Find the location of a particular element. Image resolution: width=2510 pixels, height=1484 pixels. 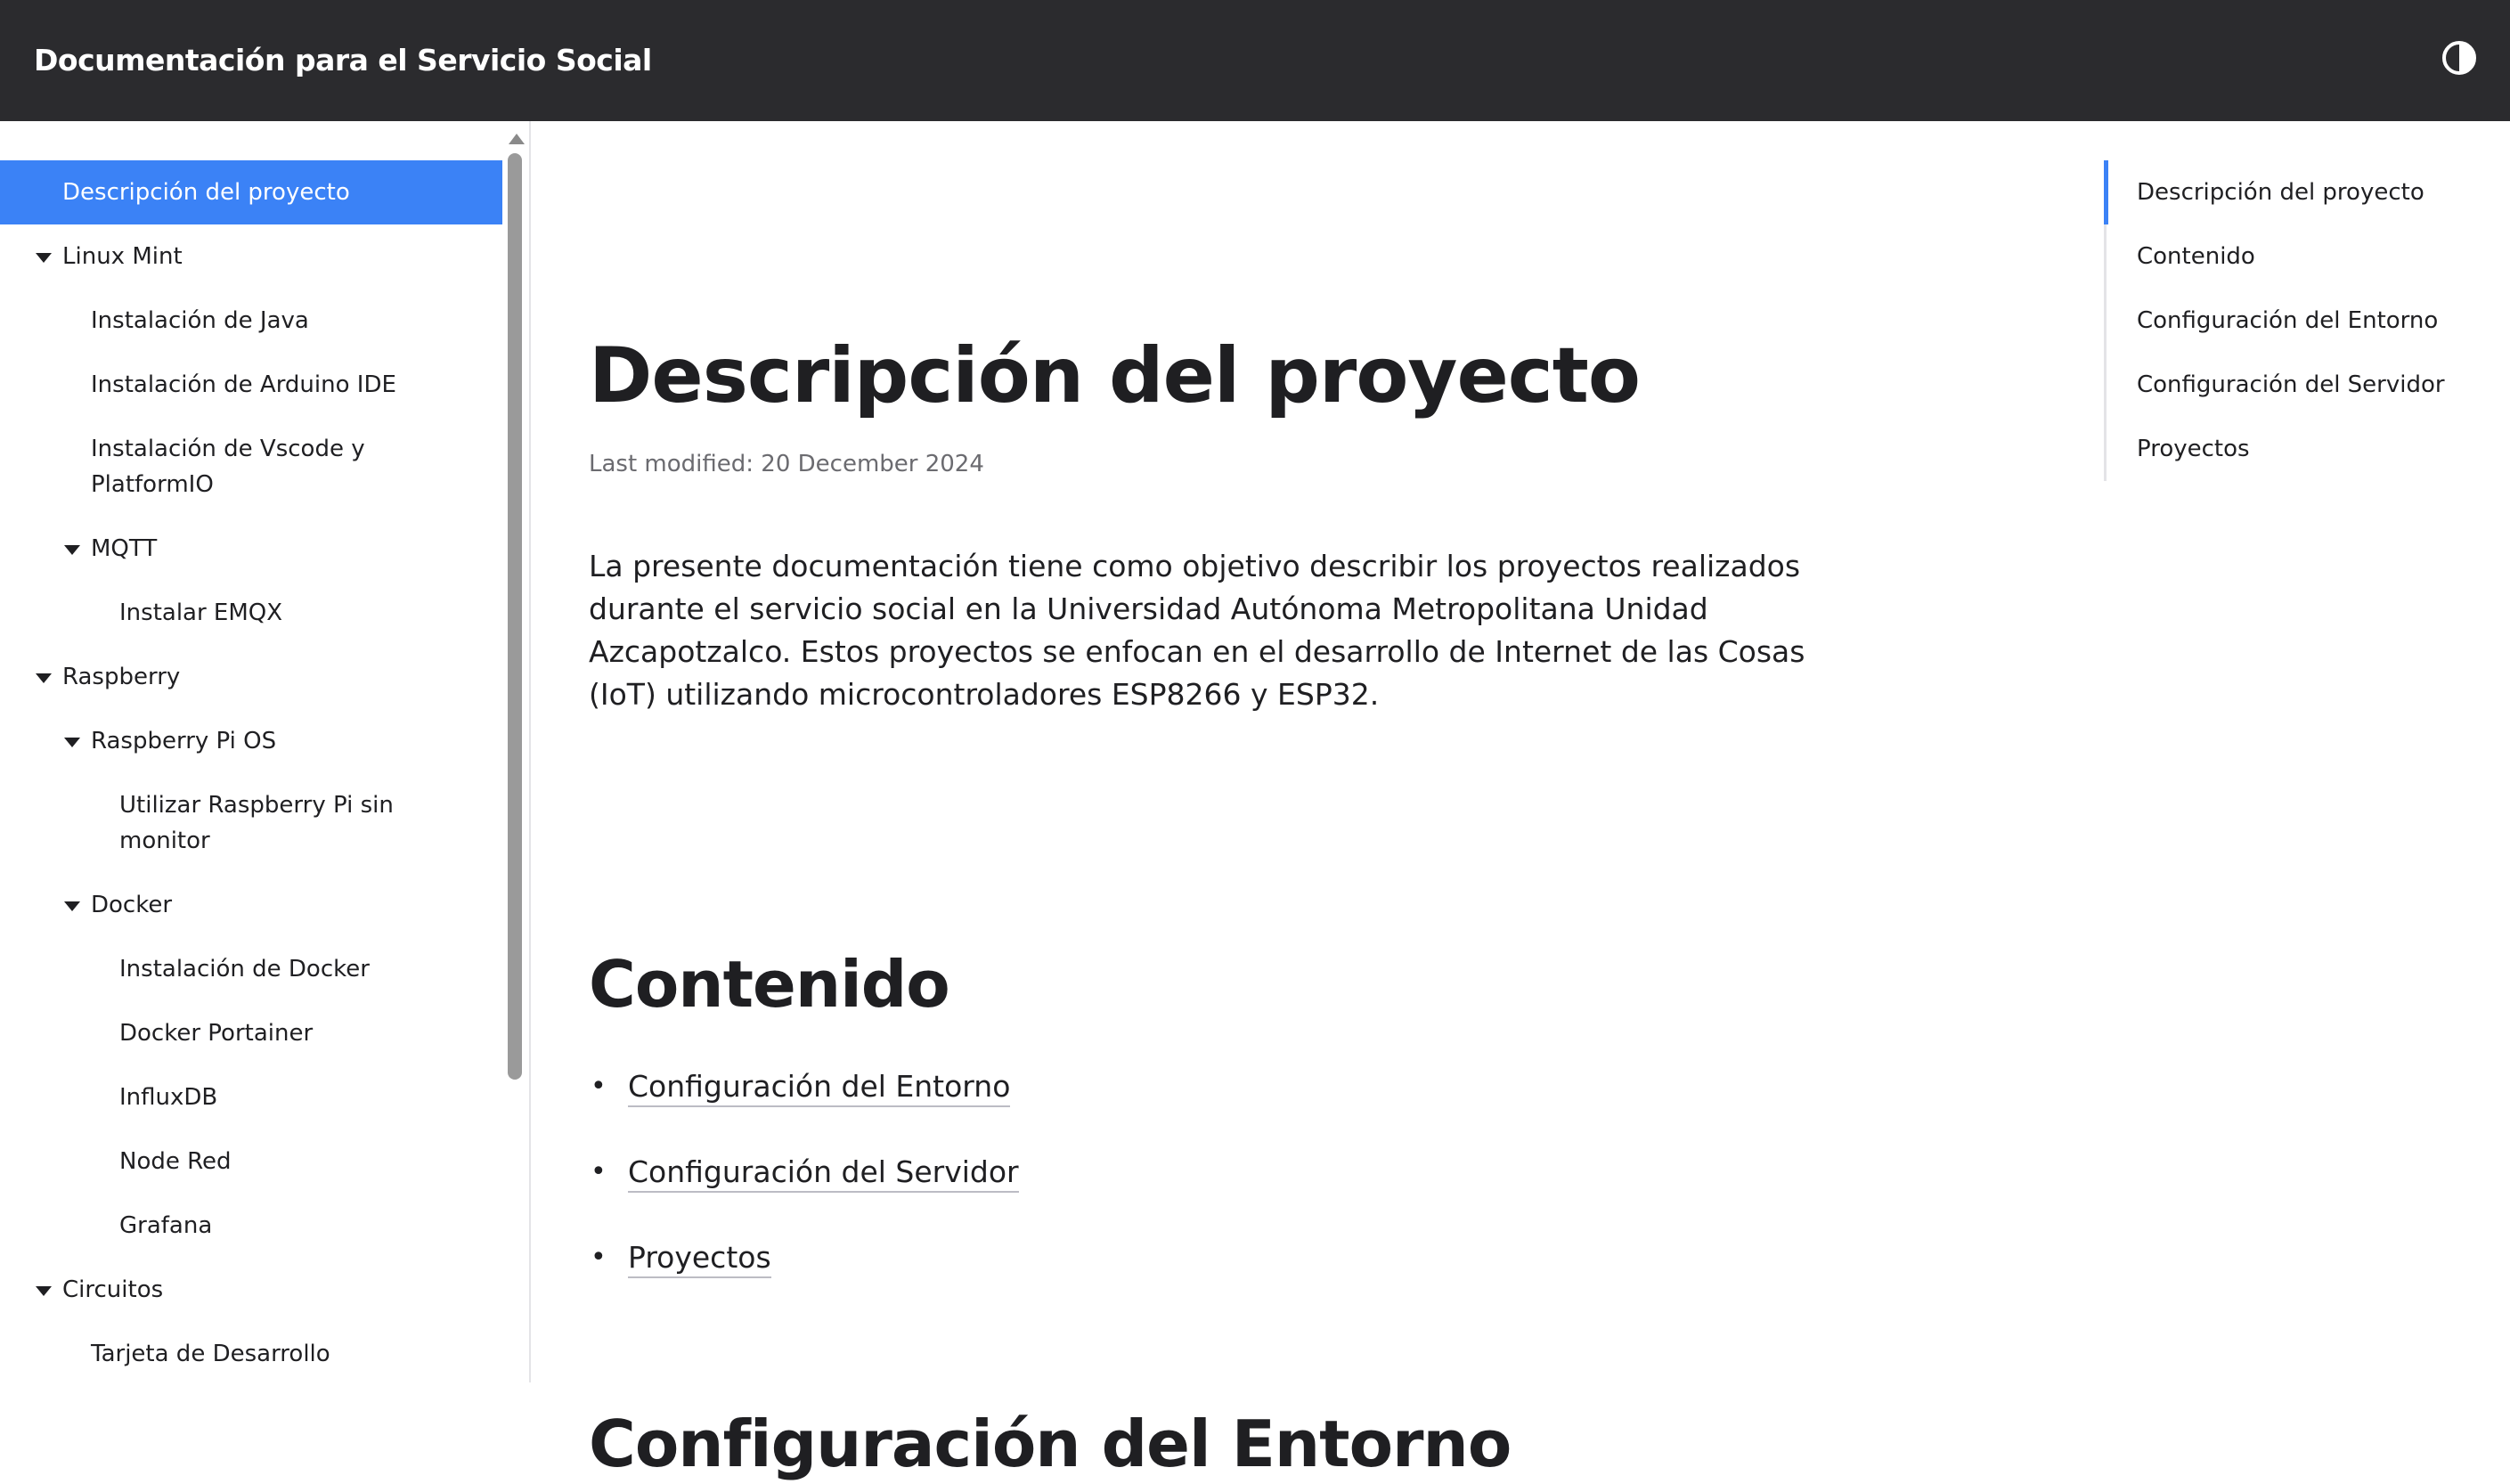

sidebar-item-raspberry-pi-os: Raspberry Pi OS is located at coordinates (251, 741).